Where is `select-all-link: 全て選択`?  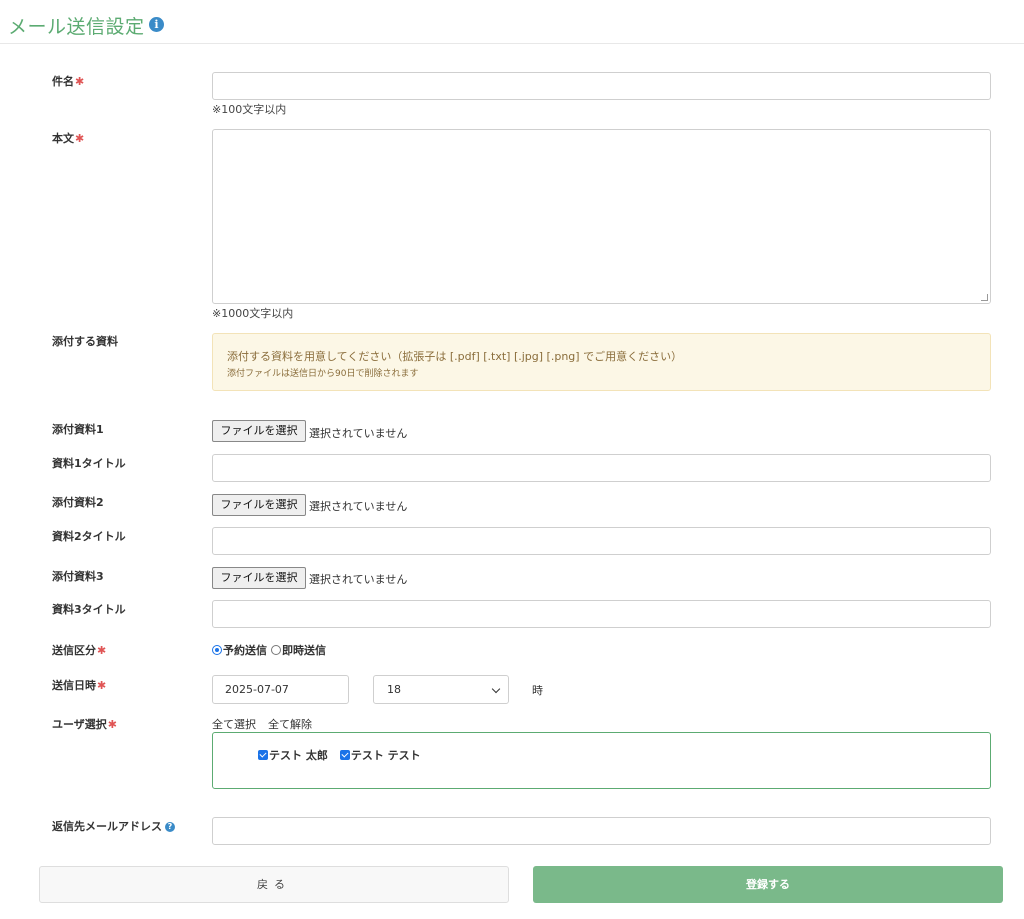 select-all-link: 全て選択 is located at coordinates (234, 724).